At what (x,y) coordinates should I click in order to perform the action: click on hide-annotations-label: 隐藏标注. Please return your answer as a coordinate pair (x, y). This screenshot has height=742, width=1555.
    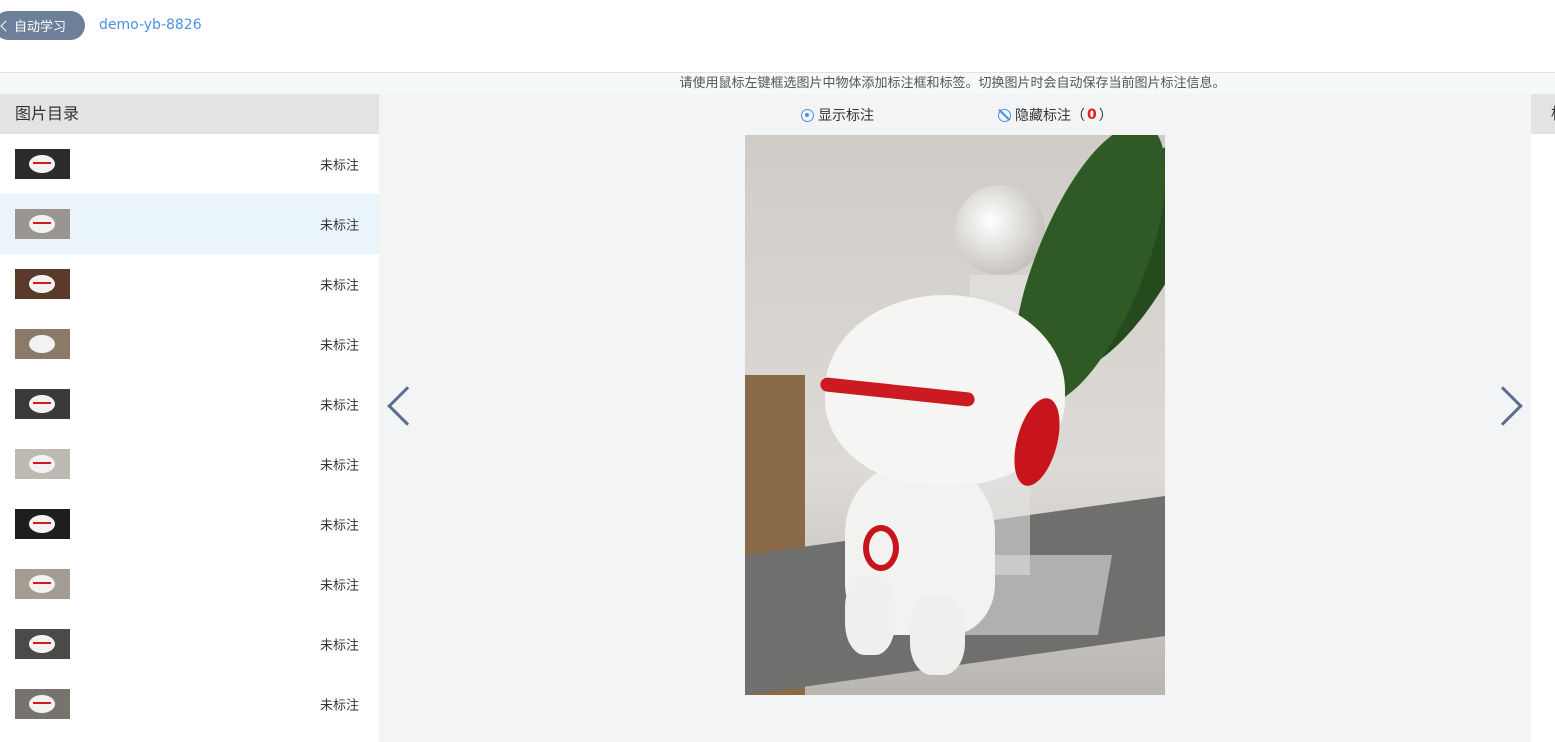
    Looking at the image, I should click on (1043, 116).